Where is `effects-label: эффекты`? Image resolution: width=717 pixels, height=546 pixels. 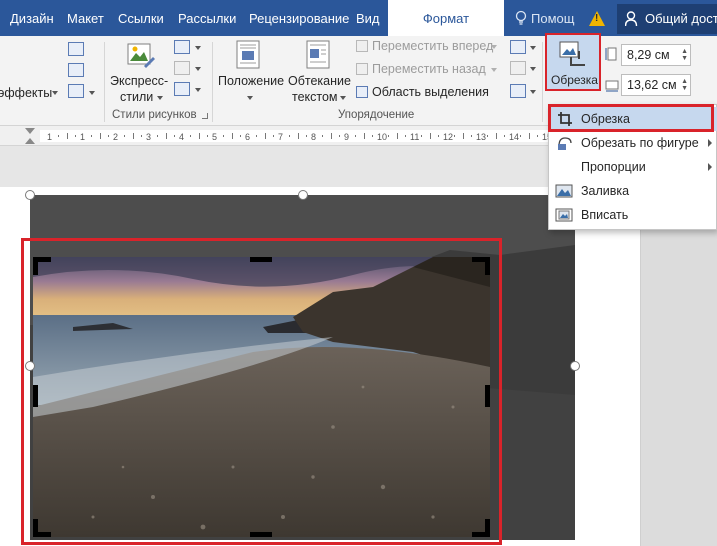
effects-label: эффекты is located at coordinates (26, 93).